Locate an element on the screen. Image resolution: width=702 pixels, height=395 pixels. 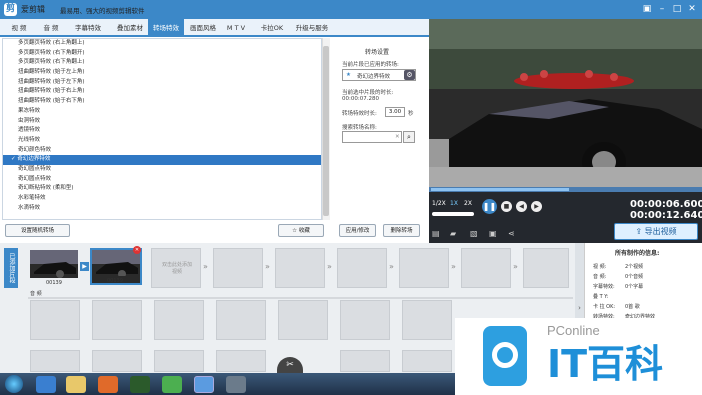
media-player-icon is located at coordinates (140, 384).